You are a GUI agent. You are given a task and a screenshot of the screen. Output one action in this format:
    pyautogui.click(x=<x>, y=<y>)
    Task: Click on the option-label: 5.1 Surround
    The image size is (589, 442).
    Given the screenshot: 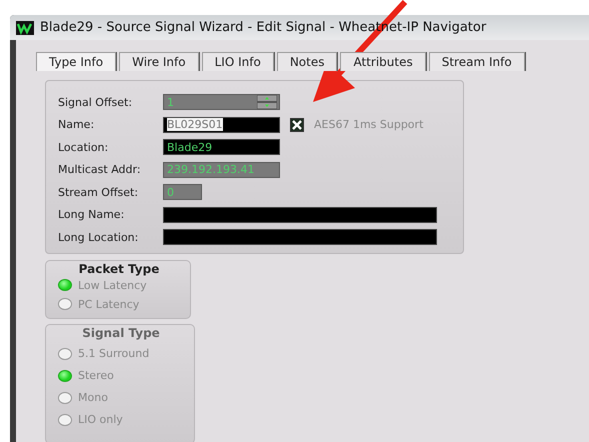 What is the action you would take?
    pyautogui.click(x=114, y=353)
    